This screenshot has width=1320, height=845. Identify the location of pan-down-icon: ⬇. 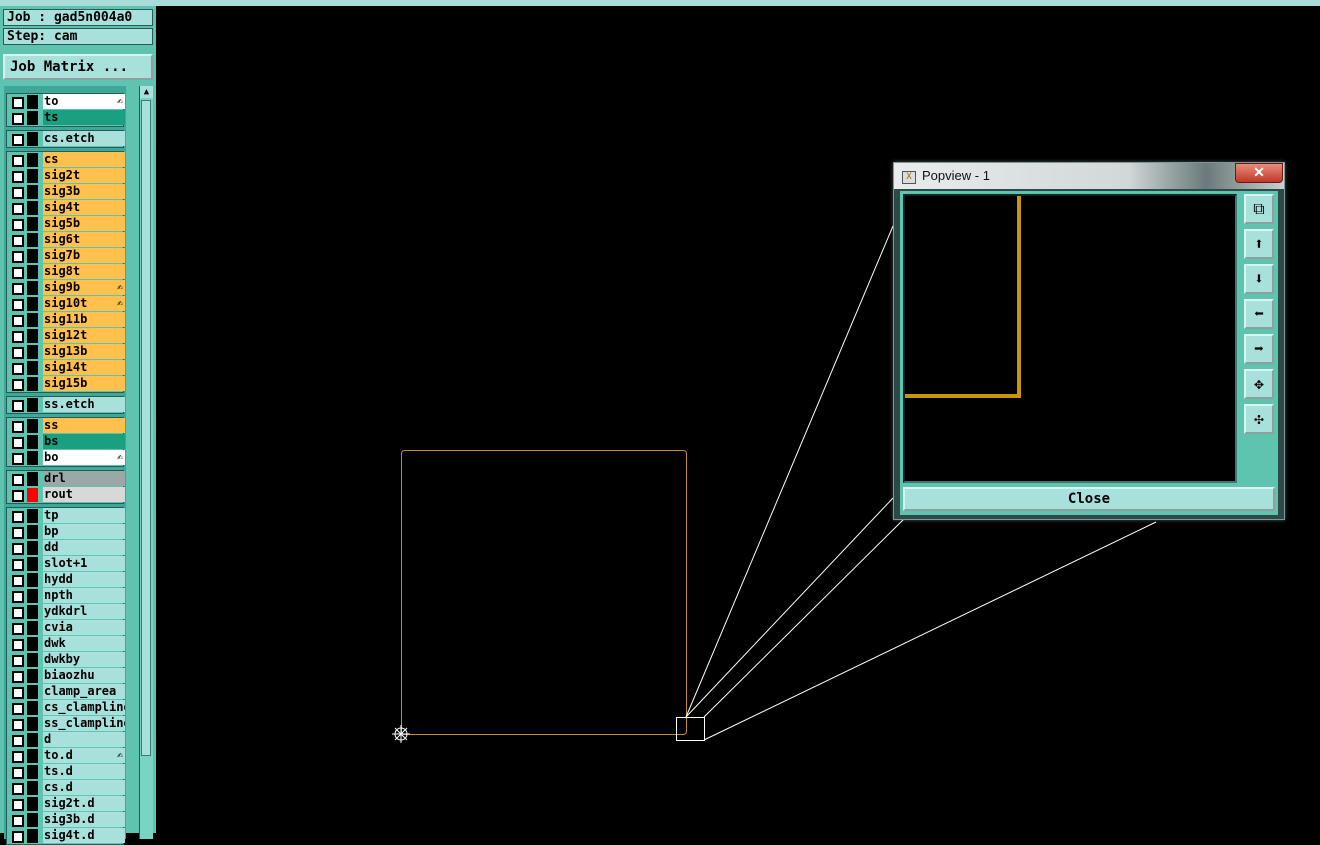
(1259, 279).